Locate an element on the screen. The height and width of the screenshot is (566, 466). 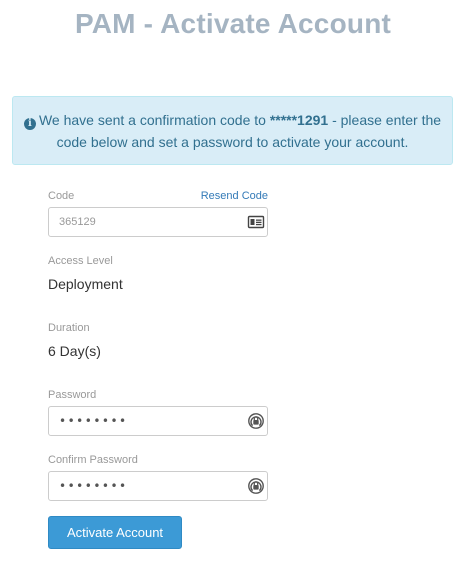
id-card-icon is located at coordinates (256, 222).